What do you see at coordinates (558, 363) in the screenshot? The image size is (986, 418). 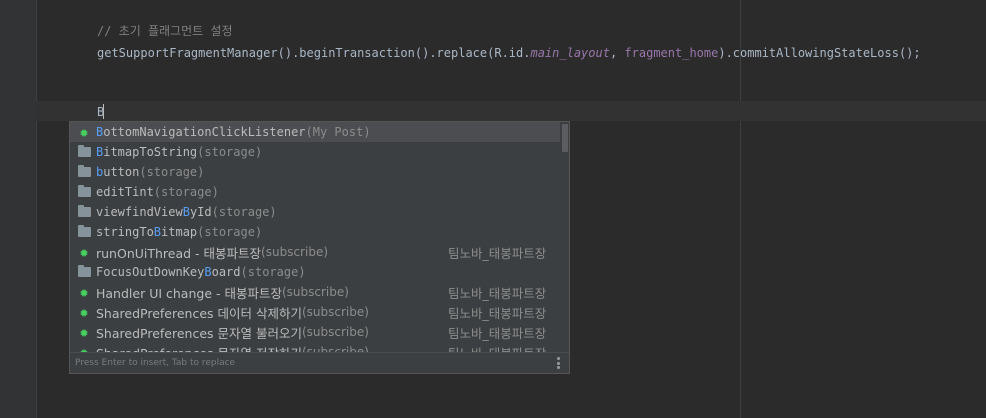 I see `more-options-icon` at bounding box center [558, 363].